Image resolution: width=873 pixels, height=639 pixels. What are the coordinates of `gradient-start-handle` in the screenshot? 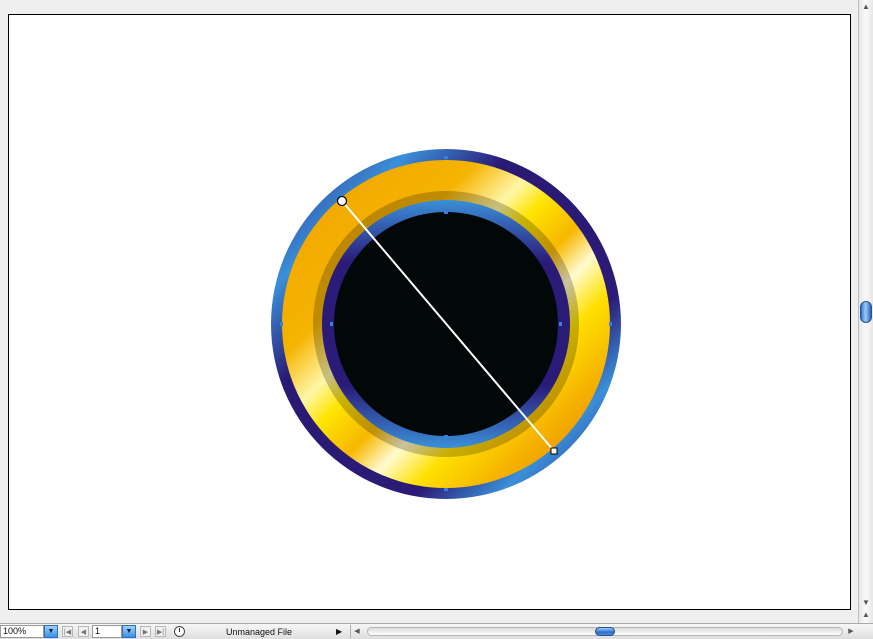 It's located at (342, 201).